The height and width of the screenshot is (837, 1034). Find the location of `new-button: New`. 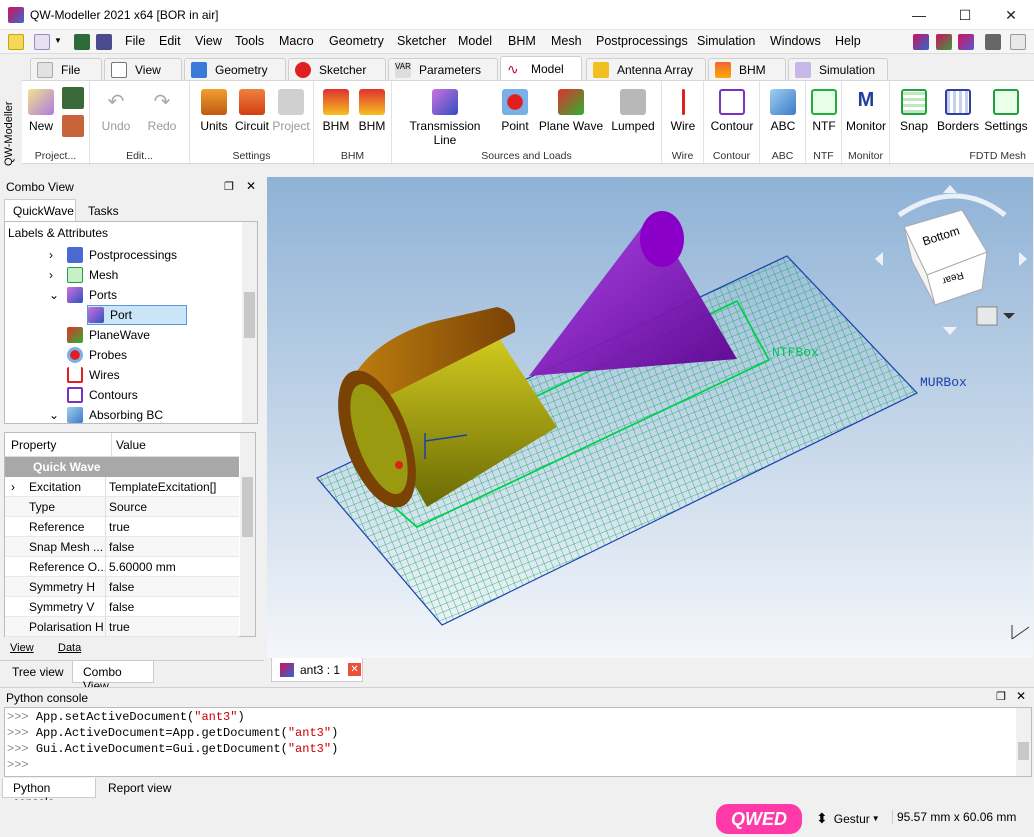

new-button: New is located at coordinates (41, 111).